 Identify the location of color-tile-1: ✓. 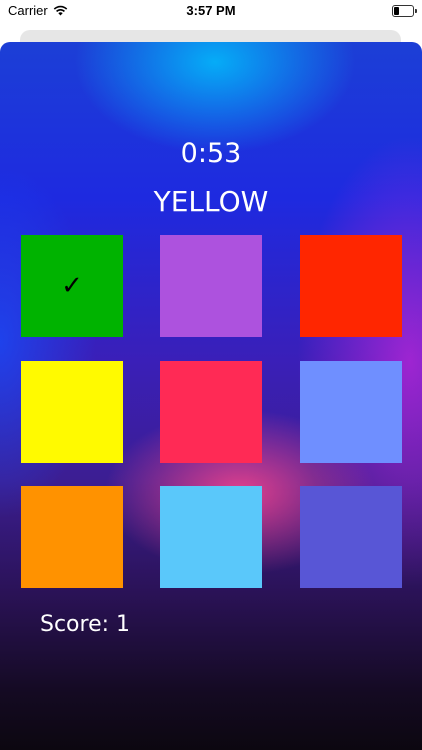
(72, 286).